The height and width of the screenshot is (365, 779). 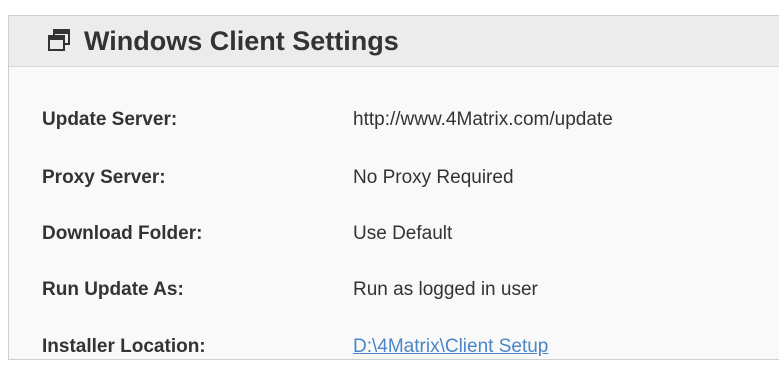 What do you see at coordinates (433, 177) in the screenshot?
I see `setting-value: No Proxy Required` at bounding box center [433, 177].